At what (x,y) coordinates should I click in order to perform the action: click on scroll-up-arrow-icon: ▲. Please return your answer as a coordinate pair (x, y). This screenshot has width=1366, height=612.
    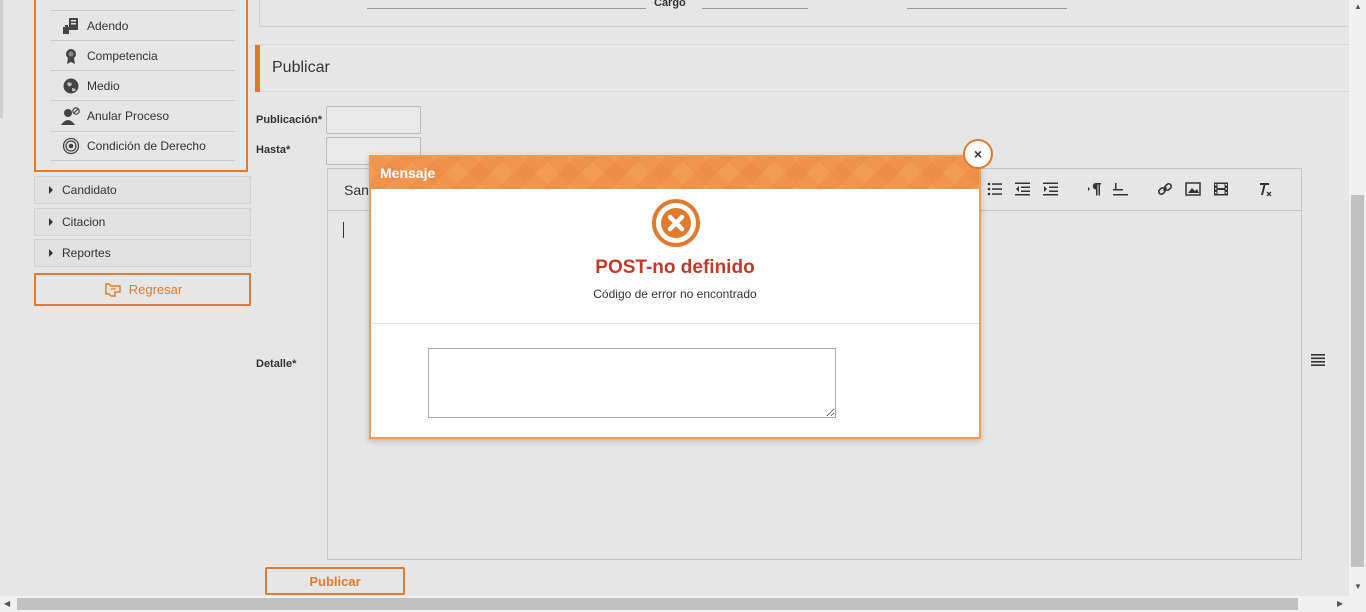
    Looking at the image, I should click on (1358, 6).